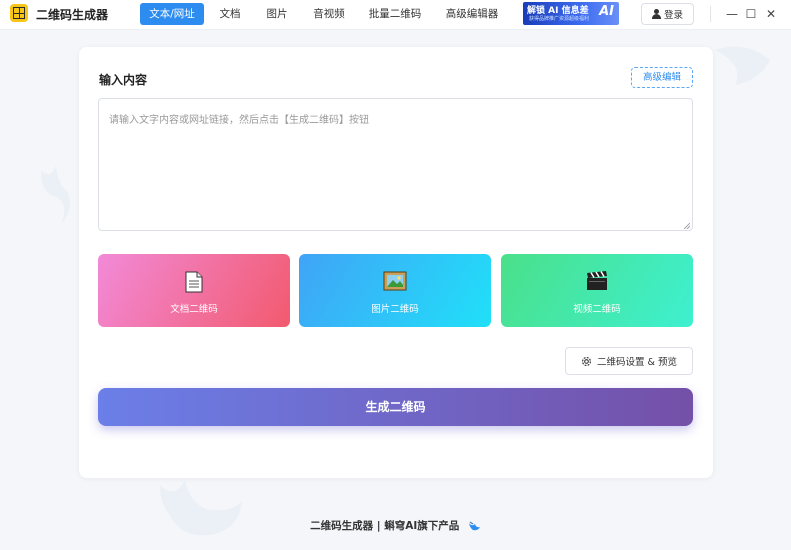 This screenshot has width=791, height=550. What do you see at coordinates (673, 15) in the screenshot?
I see `login-label: 登录` at bounding box center [673, 15].